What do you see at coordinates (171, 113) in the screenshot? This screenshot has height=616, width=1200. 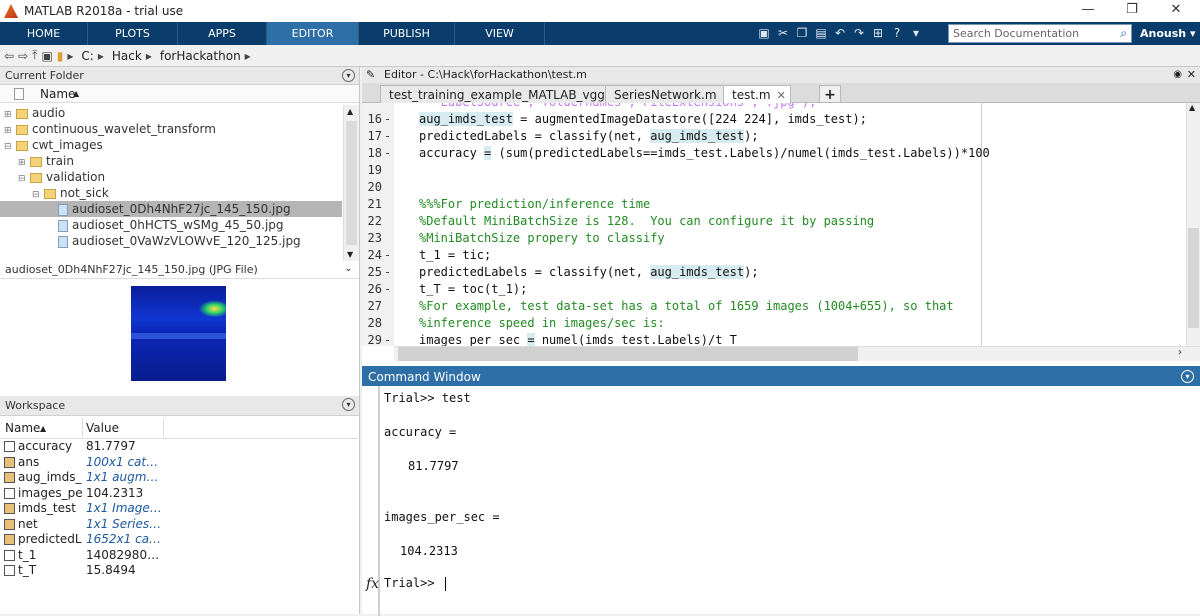 I see `folder-item: ⊞ audio` at bounding box center [171, 113].